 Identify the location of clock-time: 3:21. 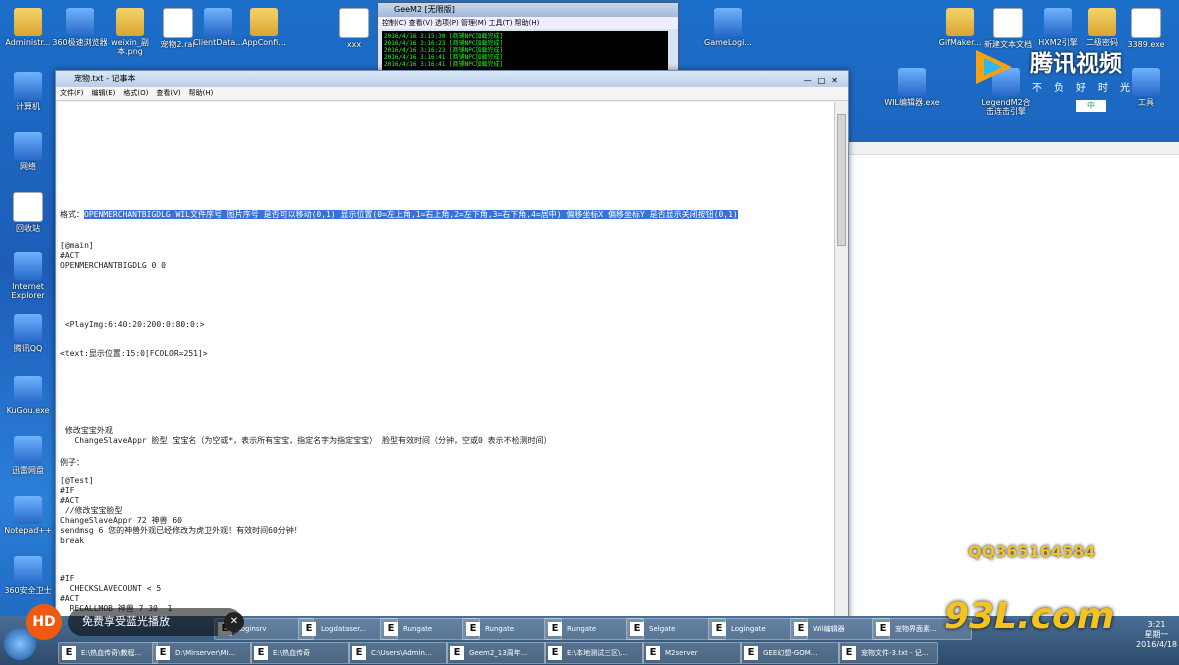
(1156, 624).